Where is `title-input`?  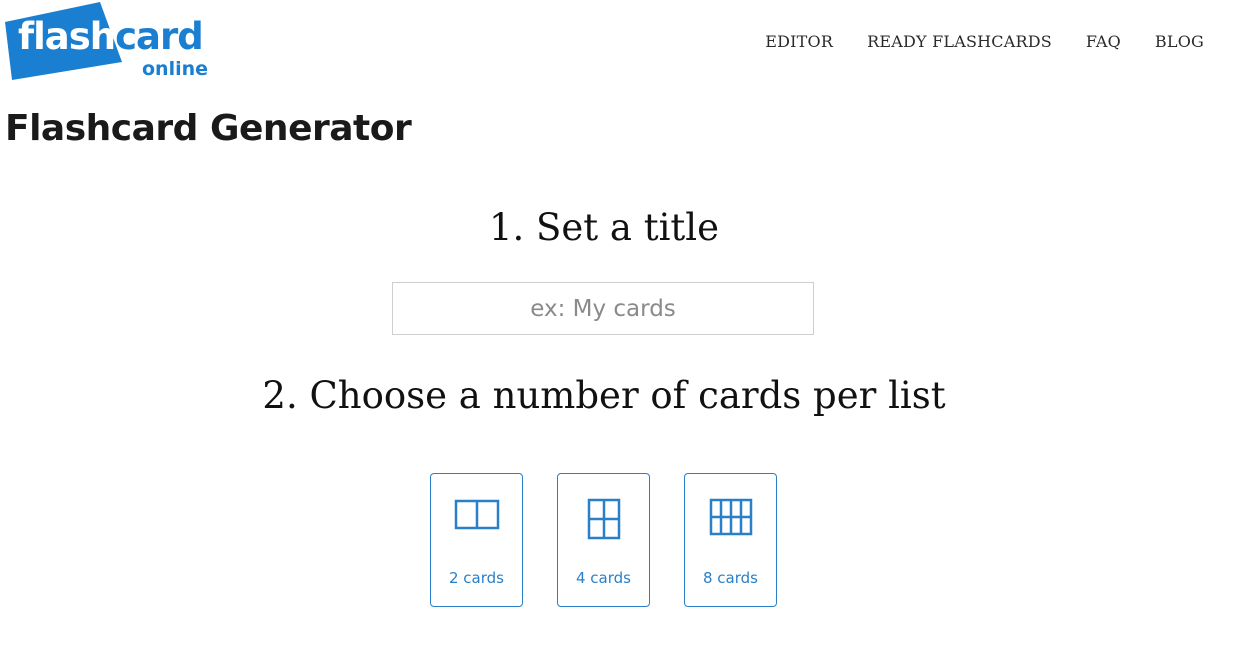
title-input is located at coordinates (603, 308).